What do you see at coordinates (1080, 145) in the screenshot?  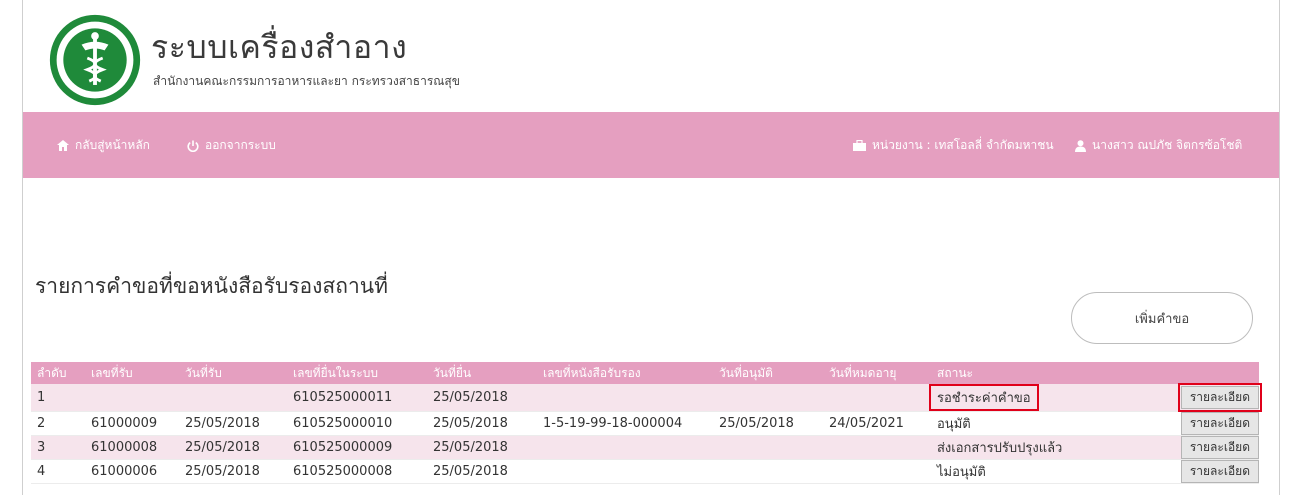 I see `user-icon` at bounding box center [1080, 145].